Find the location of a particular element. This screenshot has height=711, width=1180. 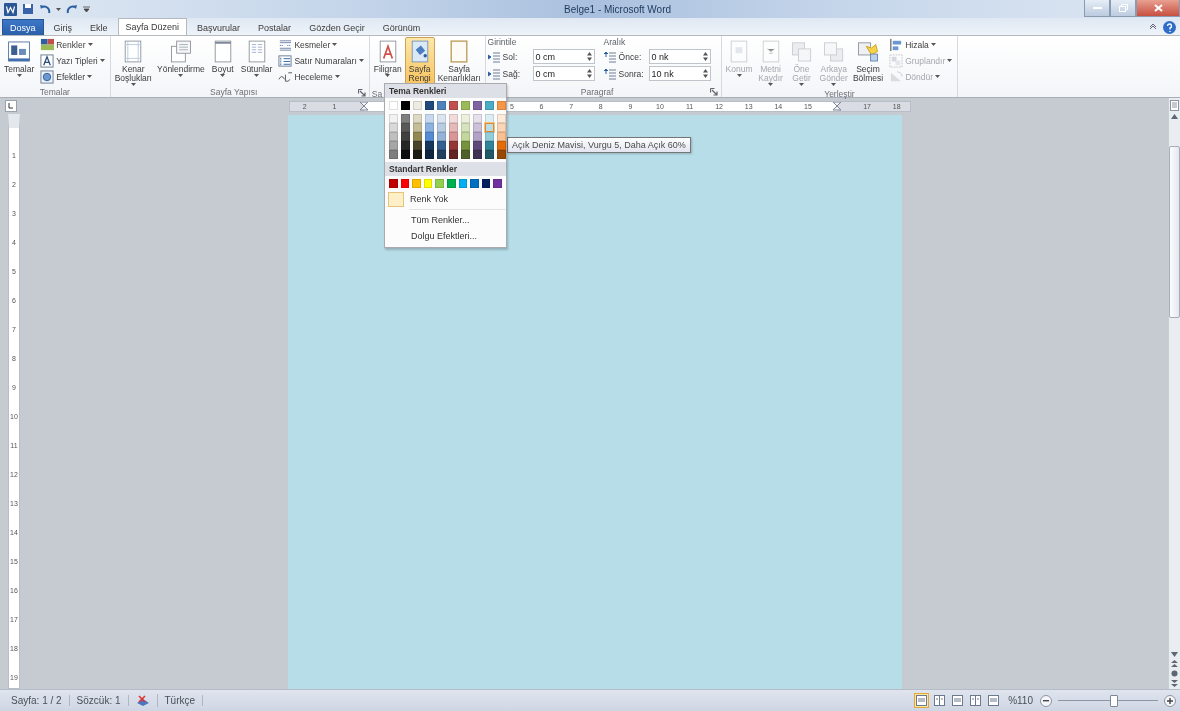

ribbon-button: Temalar is located at coordinates (19, 57).